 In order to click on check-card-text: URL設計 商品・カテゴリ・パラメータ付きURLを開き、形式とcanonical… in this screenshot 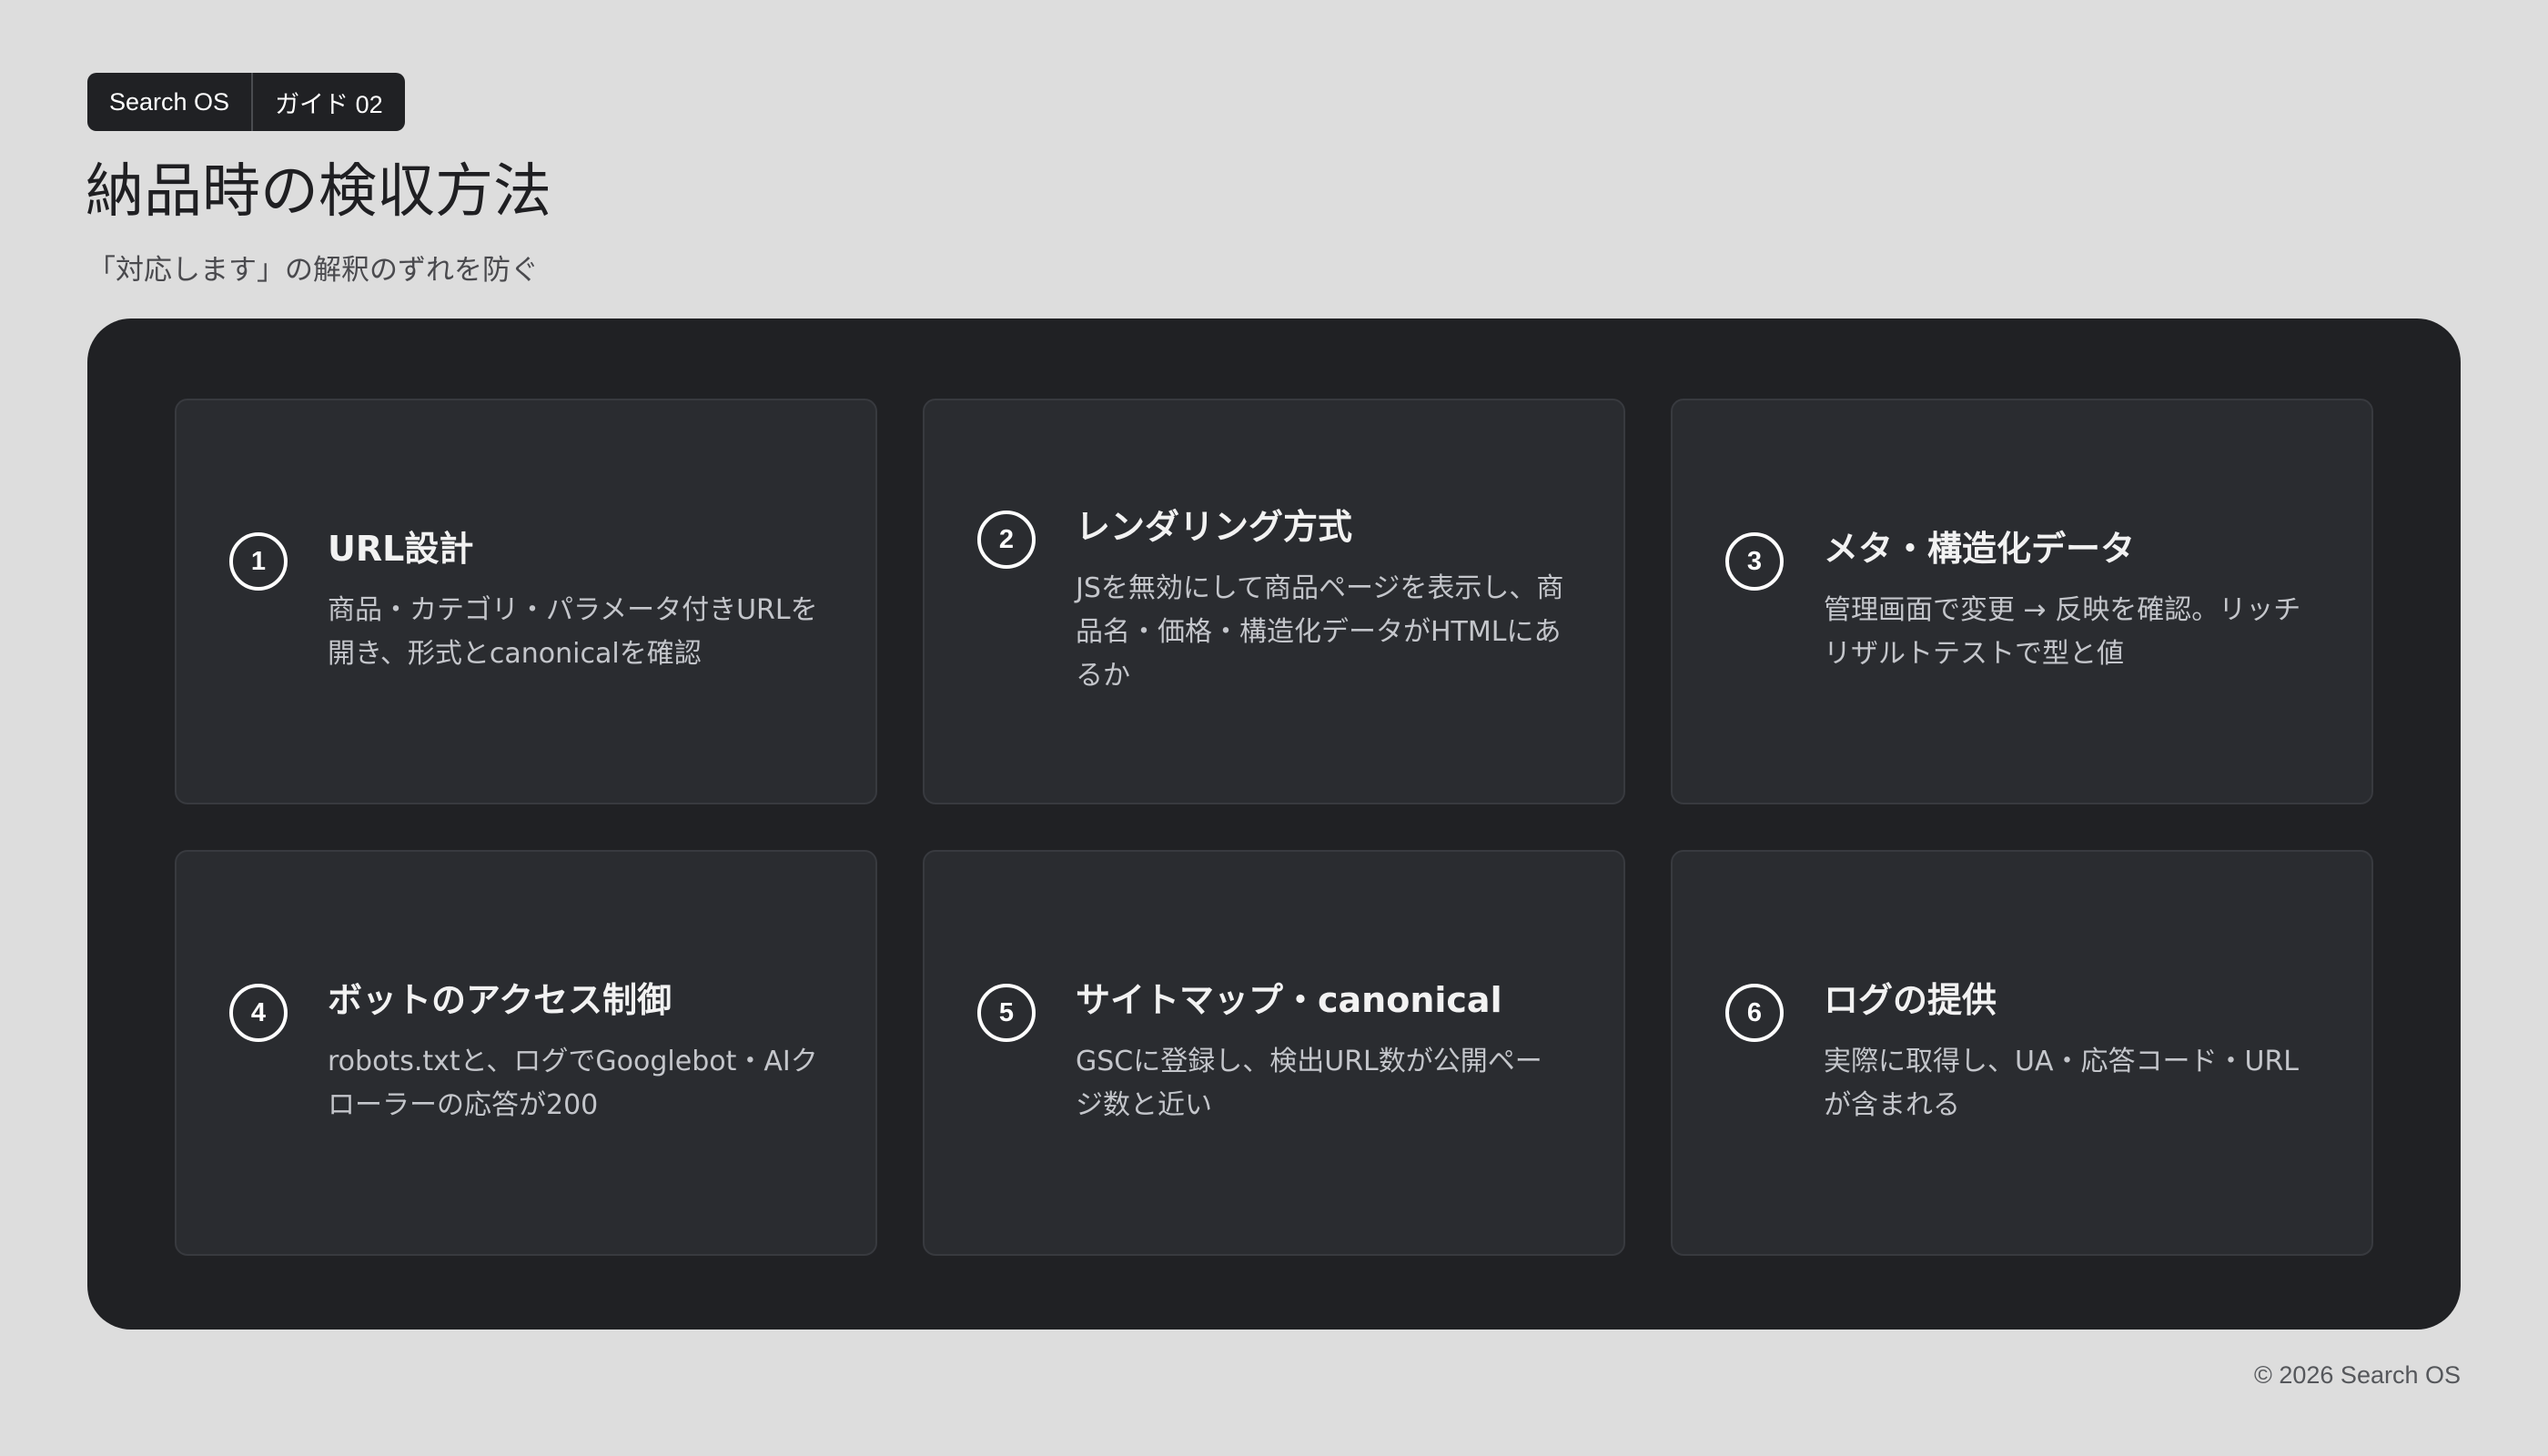, I will do `click(574, 602)`.